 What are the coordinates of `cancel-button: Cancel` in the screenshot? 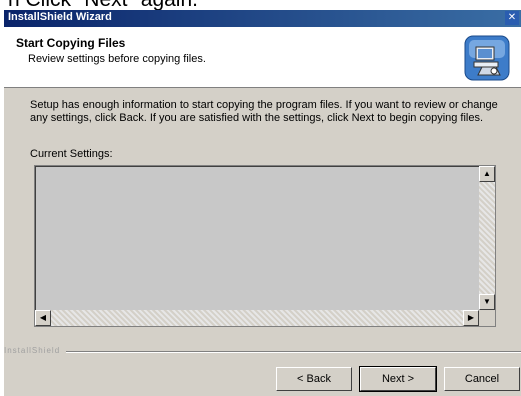 It's located at (482, 379).